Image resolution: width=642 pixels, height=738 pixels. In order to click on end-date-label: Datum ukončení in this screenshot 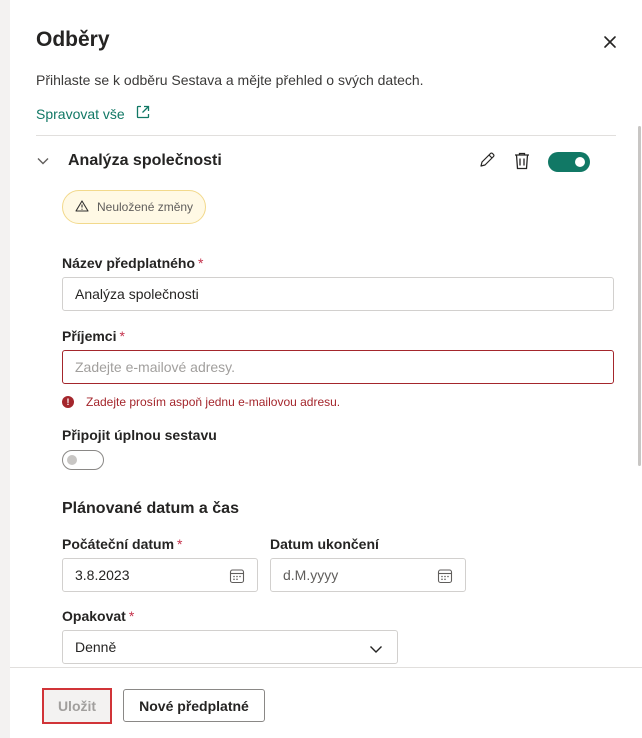, I will do `click(324, 544)`.